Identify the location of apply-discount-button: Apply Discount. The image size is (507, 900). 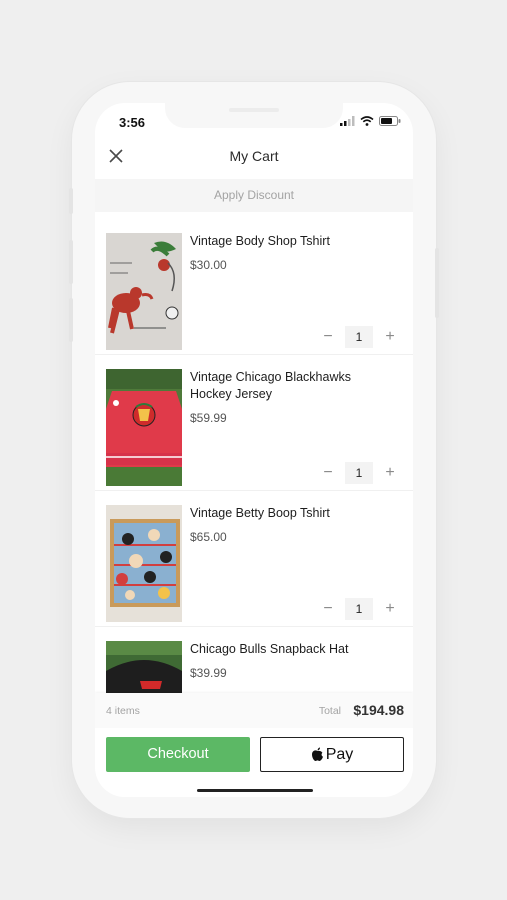
(254, 195).